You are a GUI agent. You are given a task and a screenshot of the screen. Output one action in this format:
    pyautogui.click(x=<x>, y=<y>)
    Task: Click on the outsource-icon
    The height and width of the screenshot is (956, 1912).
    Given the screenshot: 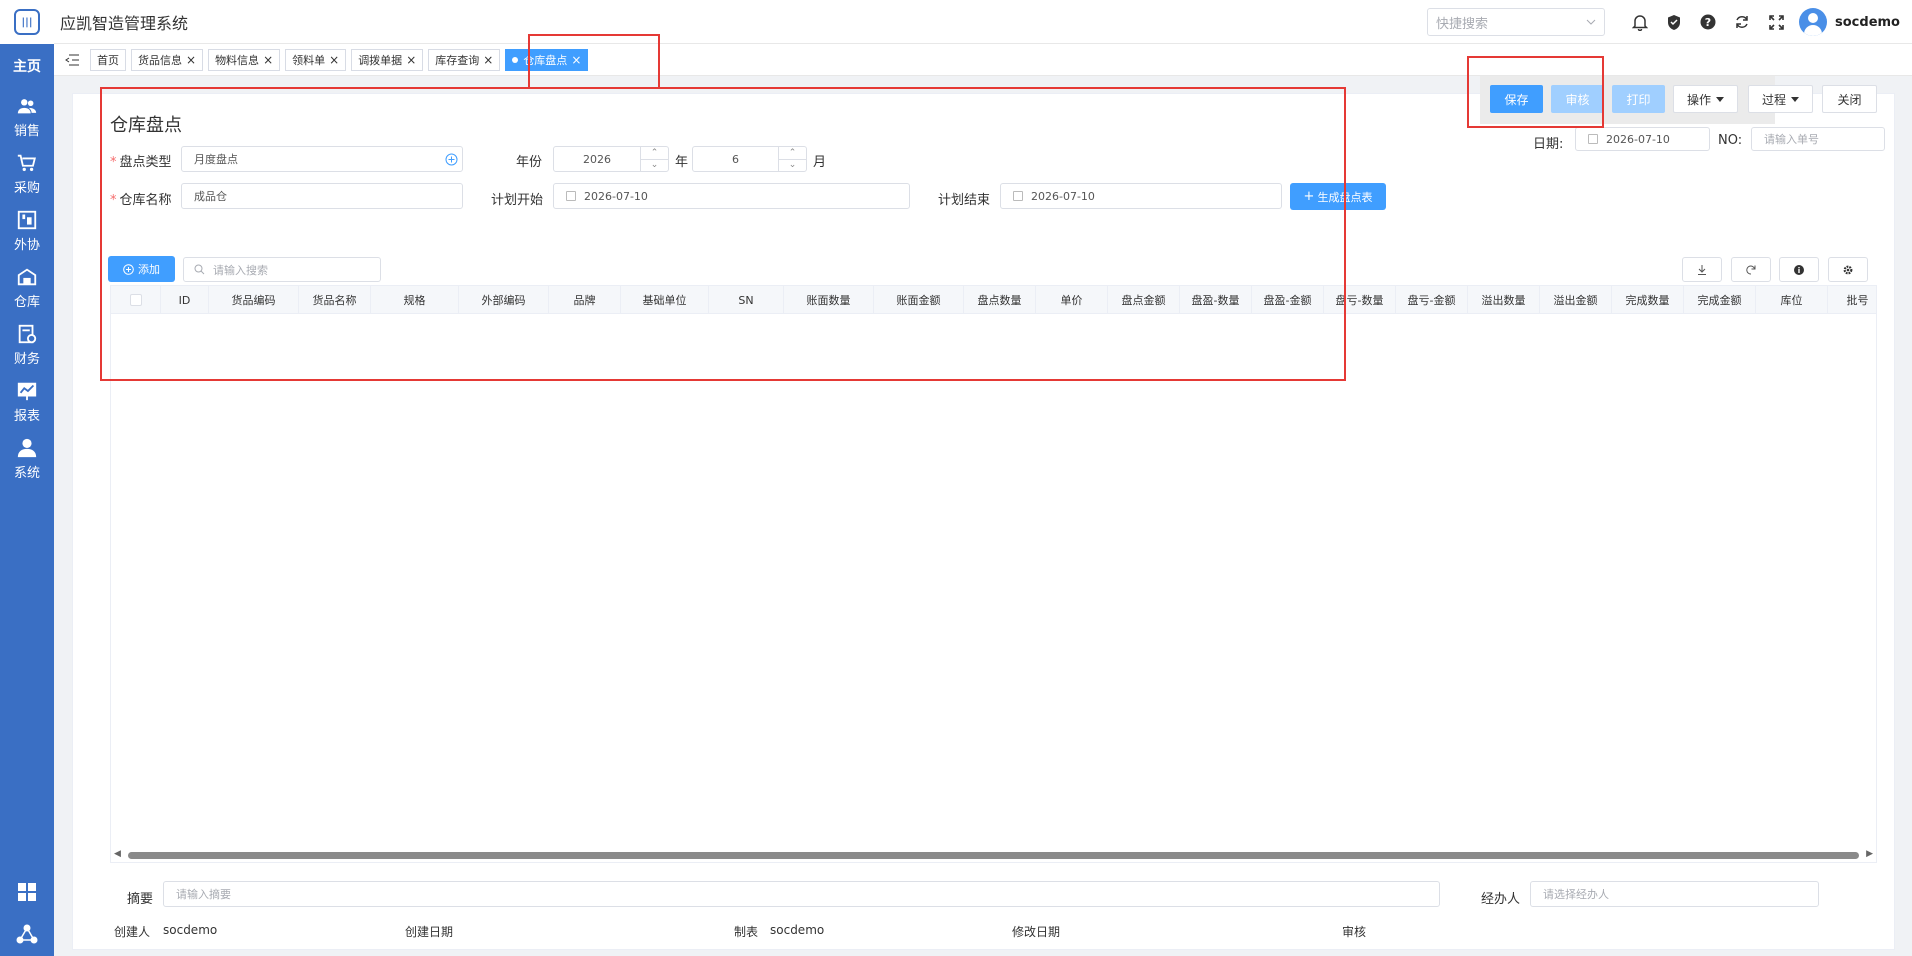 What is the action you would take?
    pyautogui.click(x=27, y=219)
    